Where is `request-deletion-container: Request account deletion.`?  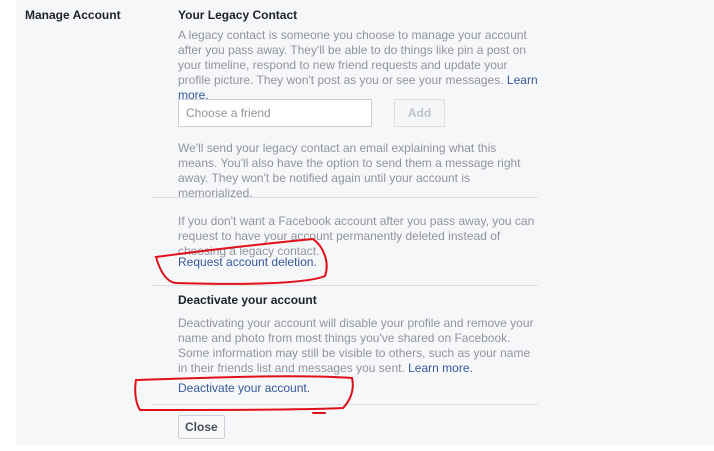
request-deletion-container: Request account deletion. is located at coordinates (247, 262).